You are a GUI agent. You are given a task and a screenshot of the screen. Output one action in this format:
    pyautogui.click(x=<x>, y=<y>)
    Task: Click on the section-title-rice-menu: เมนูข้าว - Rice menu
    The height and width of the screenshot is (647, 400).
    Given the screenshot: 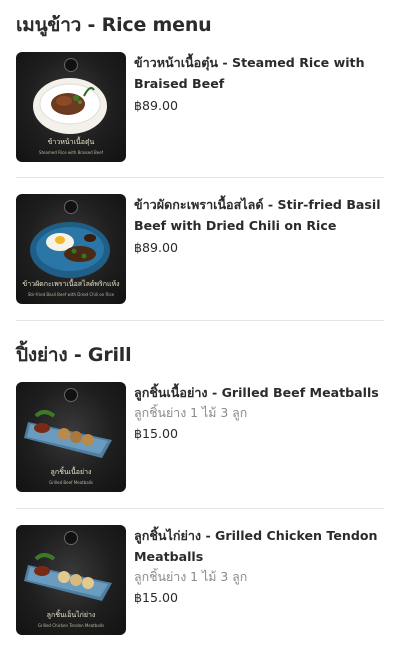 What is the action you would take?
    pyautogui.click(x=114, y=25)
    